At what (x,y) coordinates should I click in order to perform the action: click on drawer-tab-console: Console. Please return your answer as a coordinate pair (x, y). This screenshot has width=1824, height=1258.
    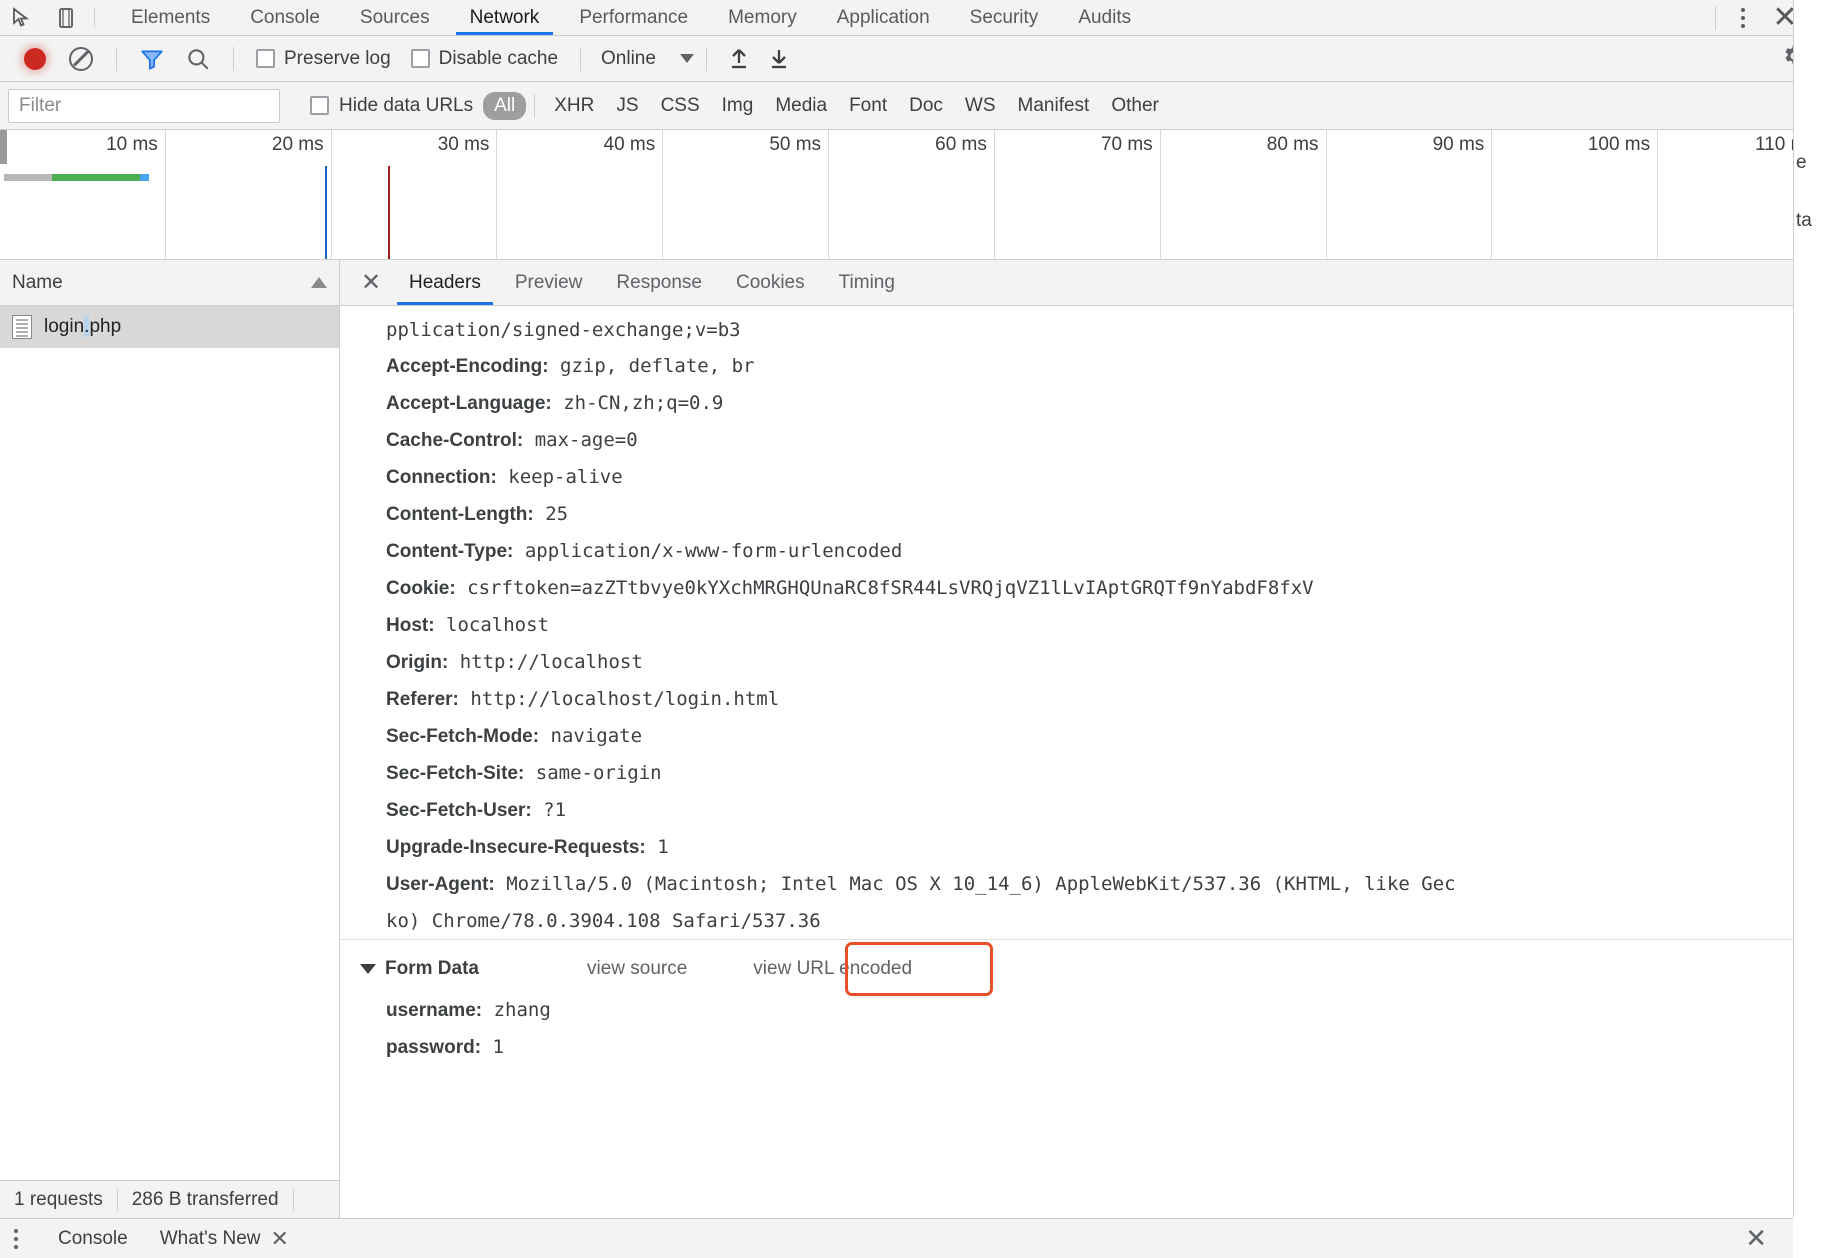
    Looking at the image, I should click on (93, 1239).